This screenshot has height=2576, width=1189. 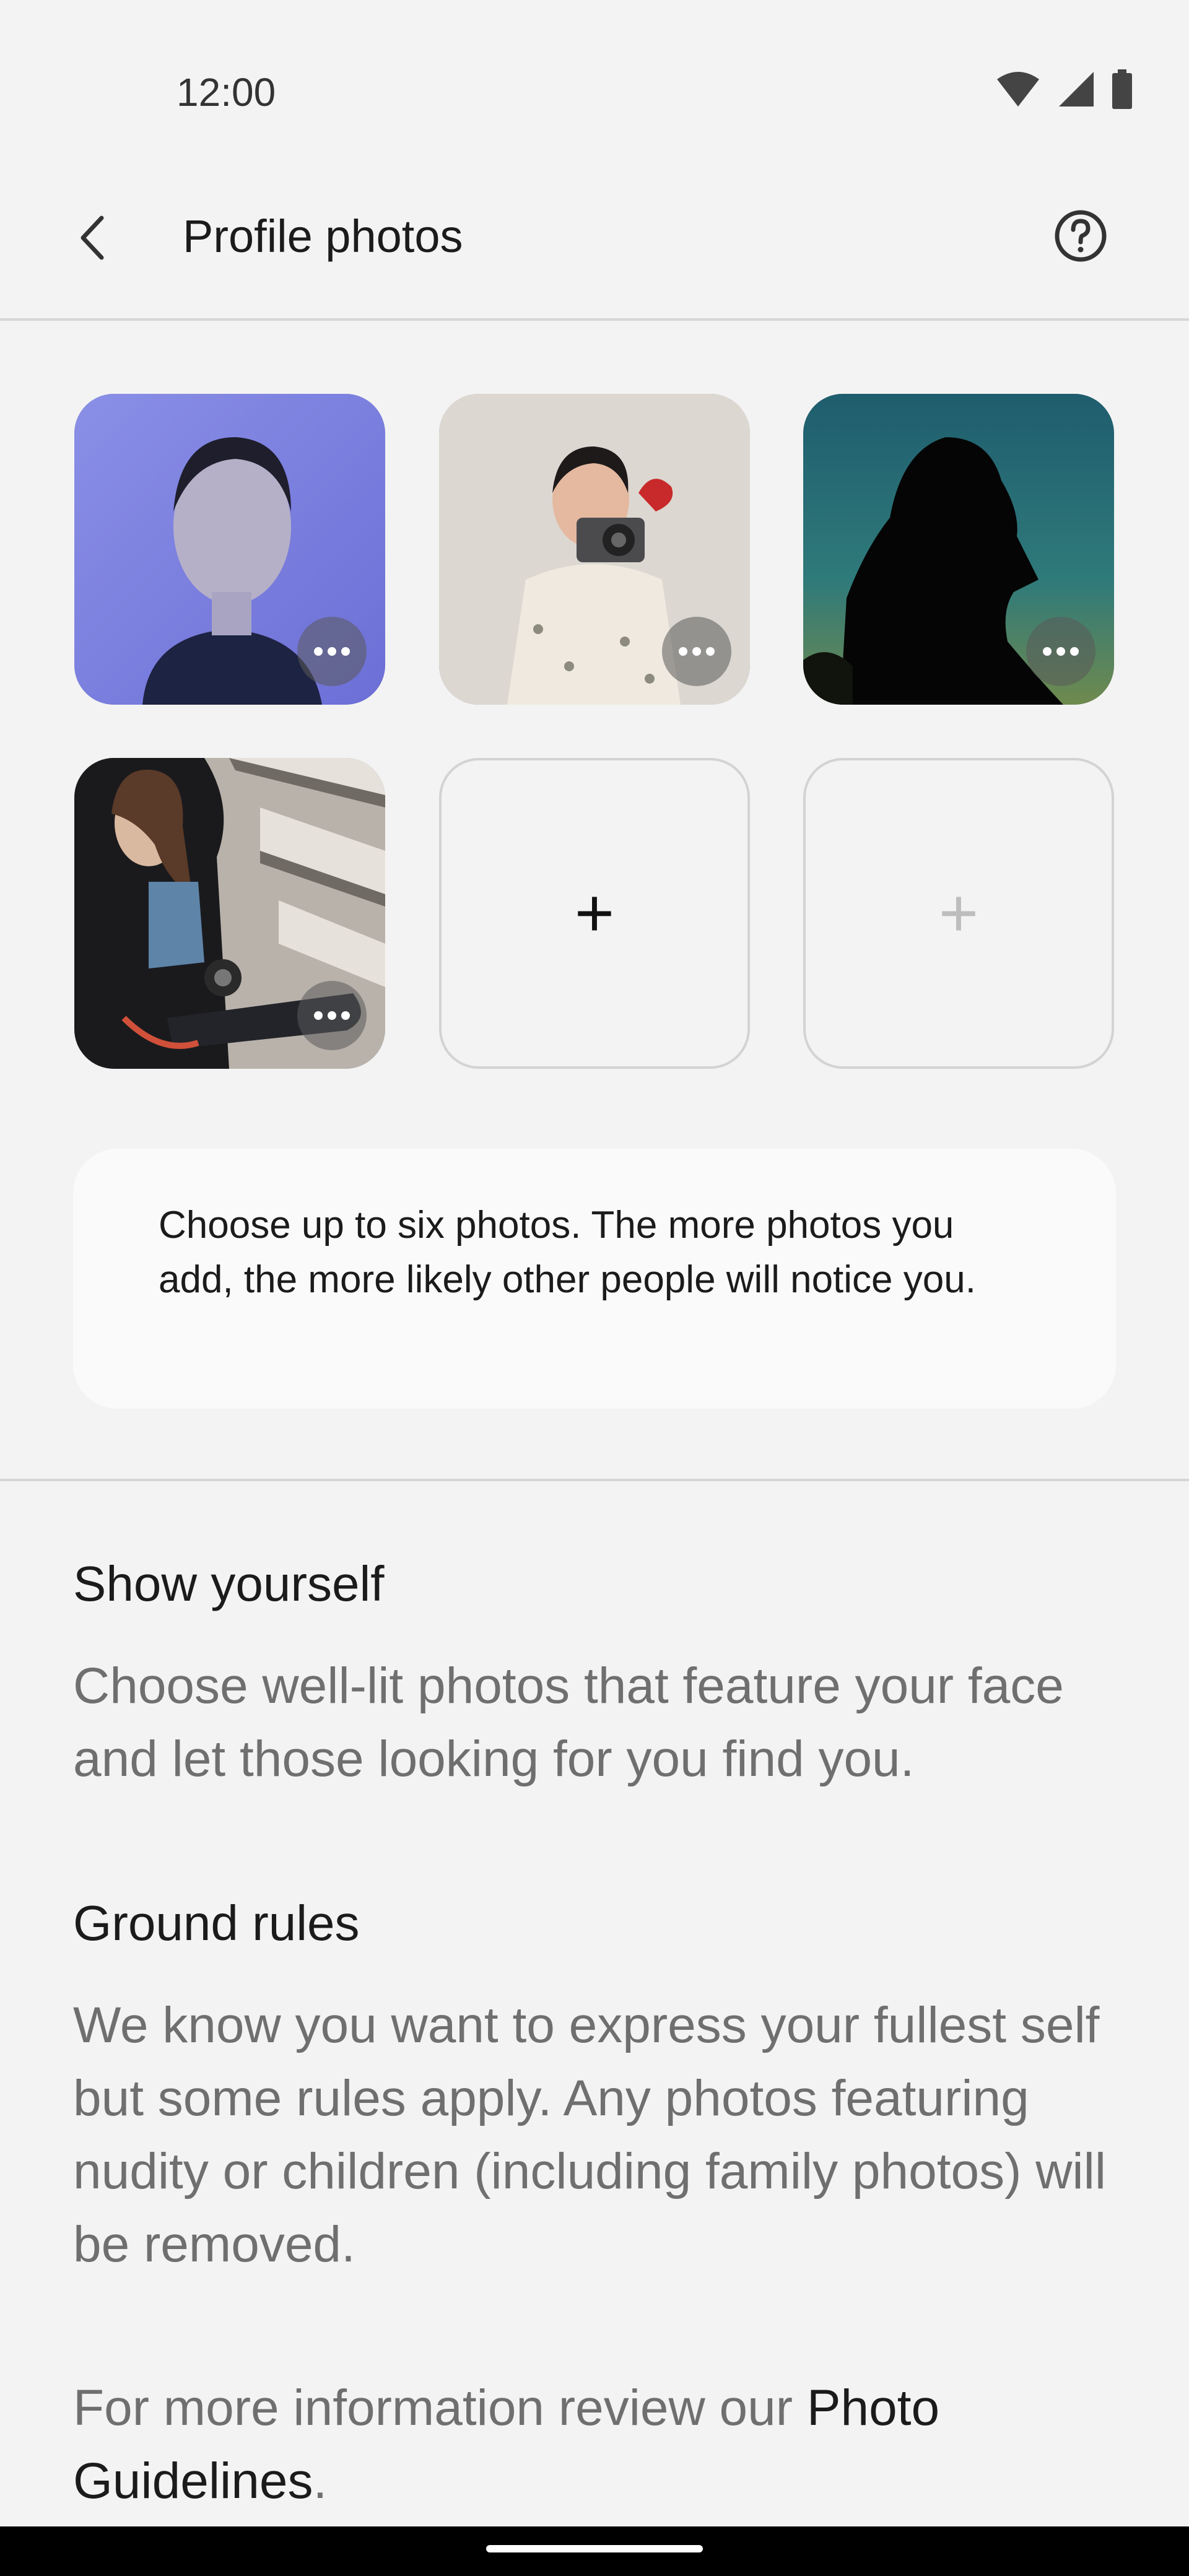 I want to click on footer-prefix: For more information review our, so click(x=440, y=2408).